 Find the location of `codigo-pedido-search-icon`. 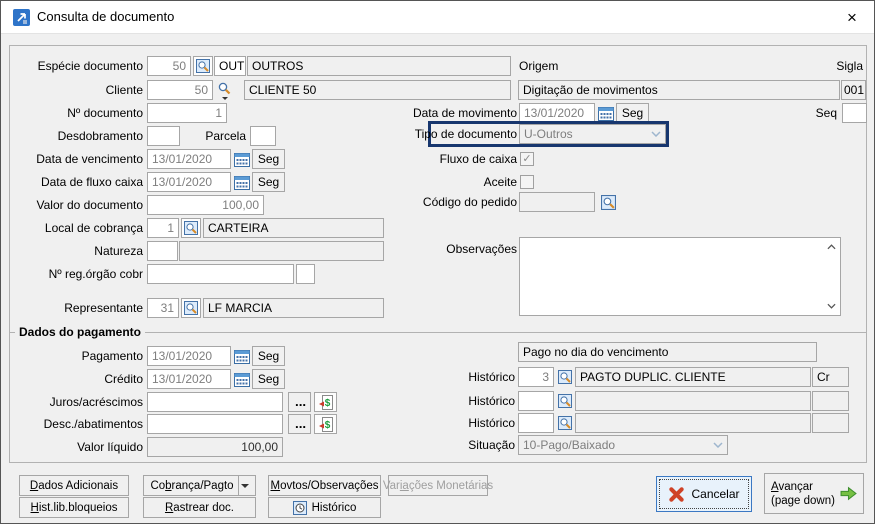

codigo-pedido-search-icon is located at coordinates (608, 202).